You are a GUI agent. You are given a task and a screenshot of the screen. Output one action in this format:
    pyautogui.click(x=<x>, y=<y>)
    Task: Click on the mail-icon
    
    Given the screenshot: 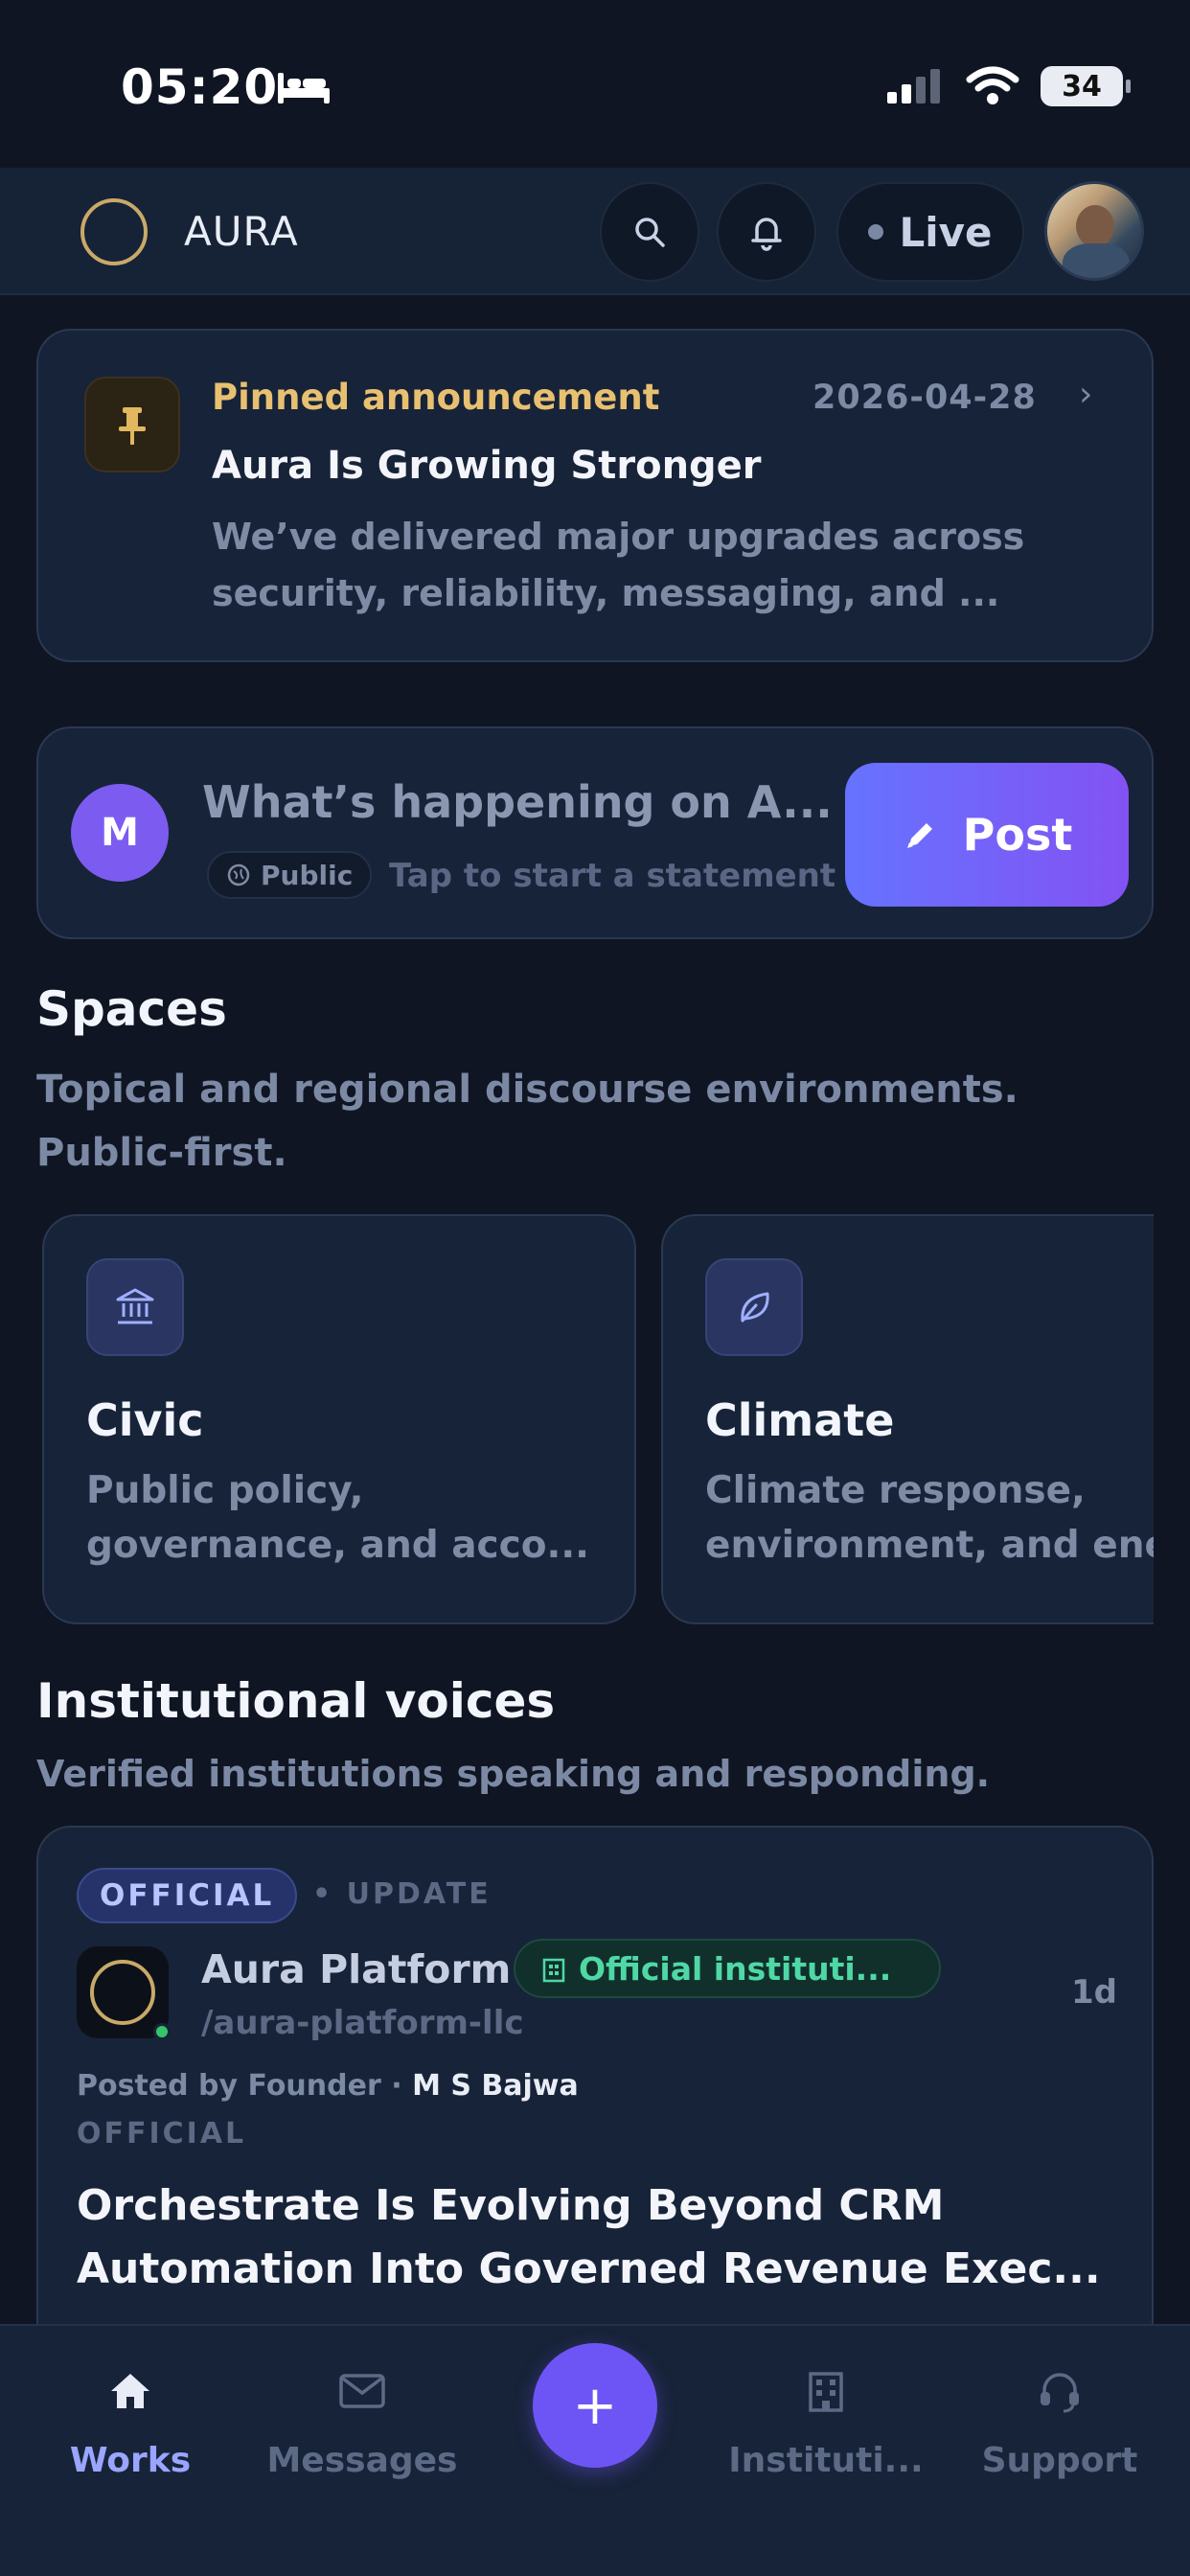 What is the action you would take?
    pyautogui.click(x=362, y=2391)
    